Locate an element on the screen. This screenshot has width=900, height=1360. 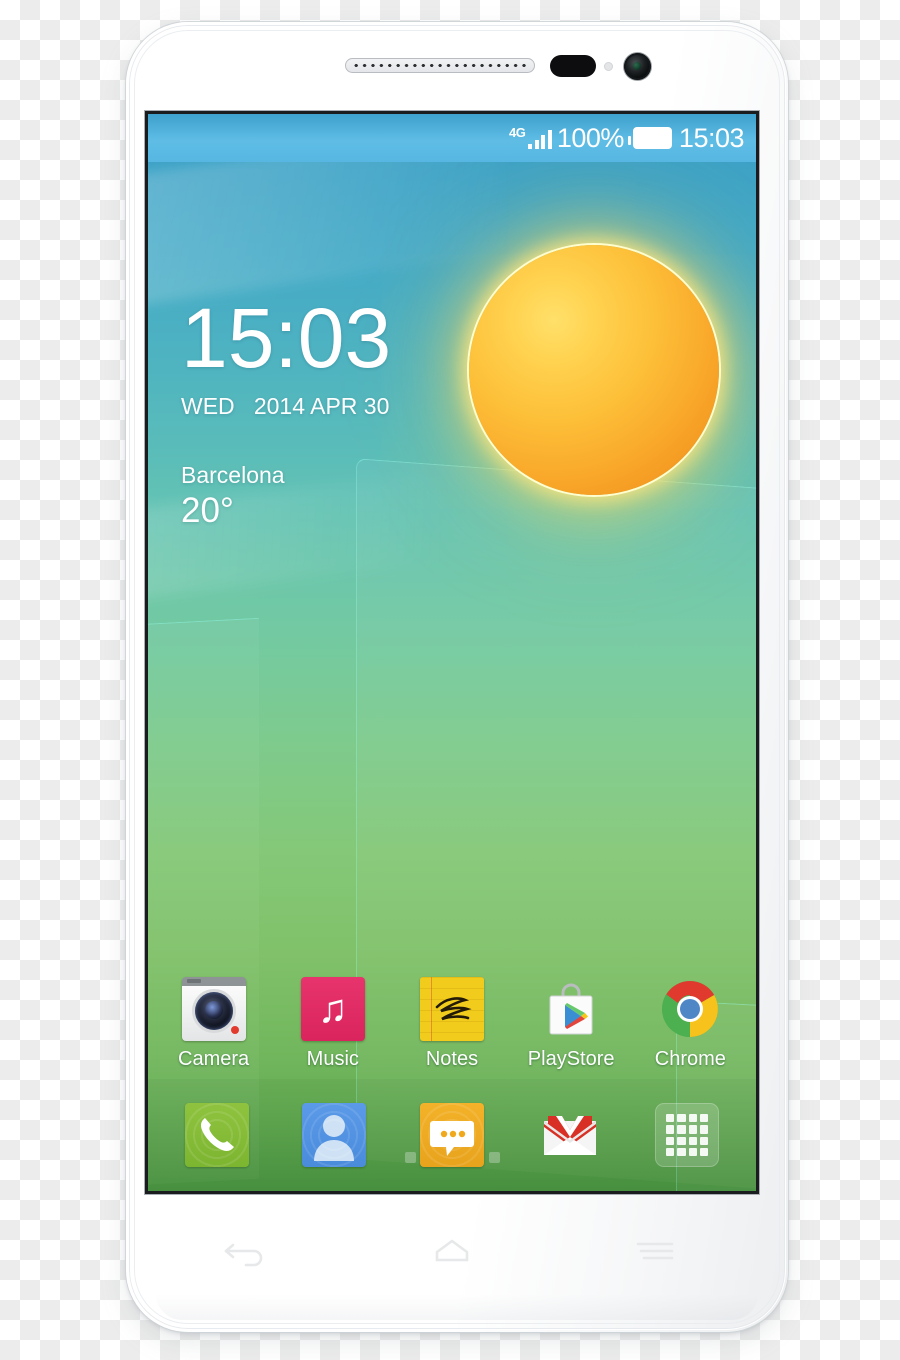
status-bar-clock: 15:03 is located at coordinates (711, 137).